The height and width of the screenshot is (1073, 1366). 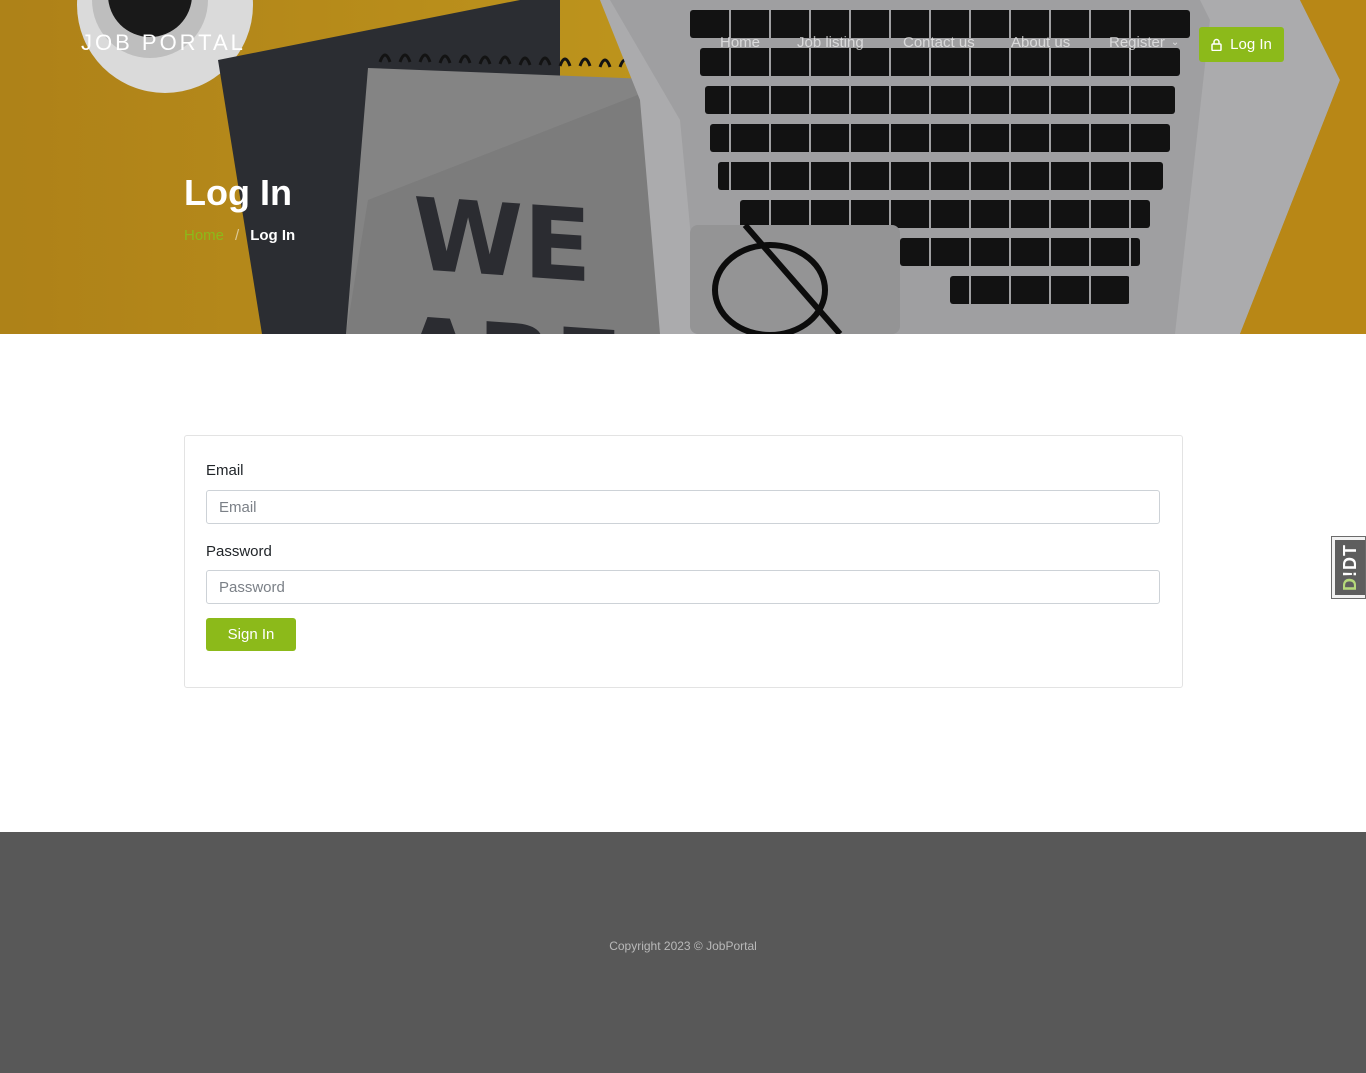 I want to click on nav-register: Register ⌄, so click(x=1144, y=42).